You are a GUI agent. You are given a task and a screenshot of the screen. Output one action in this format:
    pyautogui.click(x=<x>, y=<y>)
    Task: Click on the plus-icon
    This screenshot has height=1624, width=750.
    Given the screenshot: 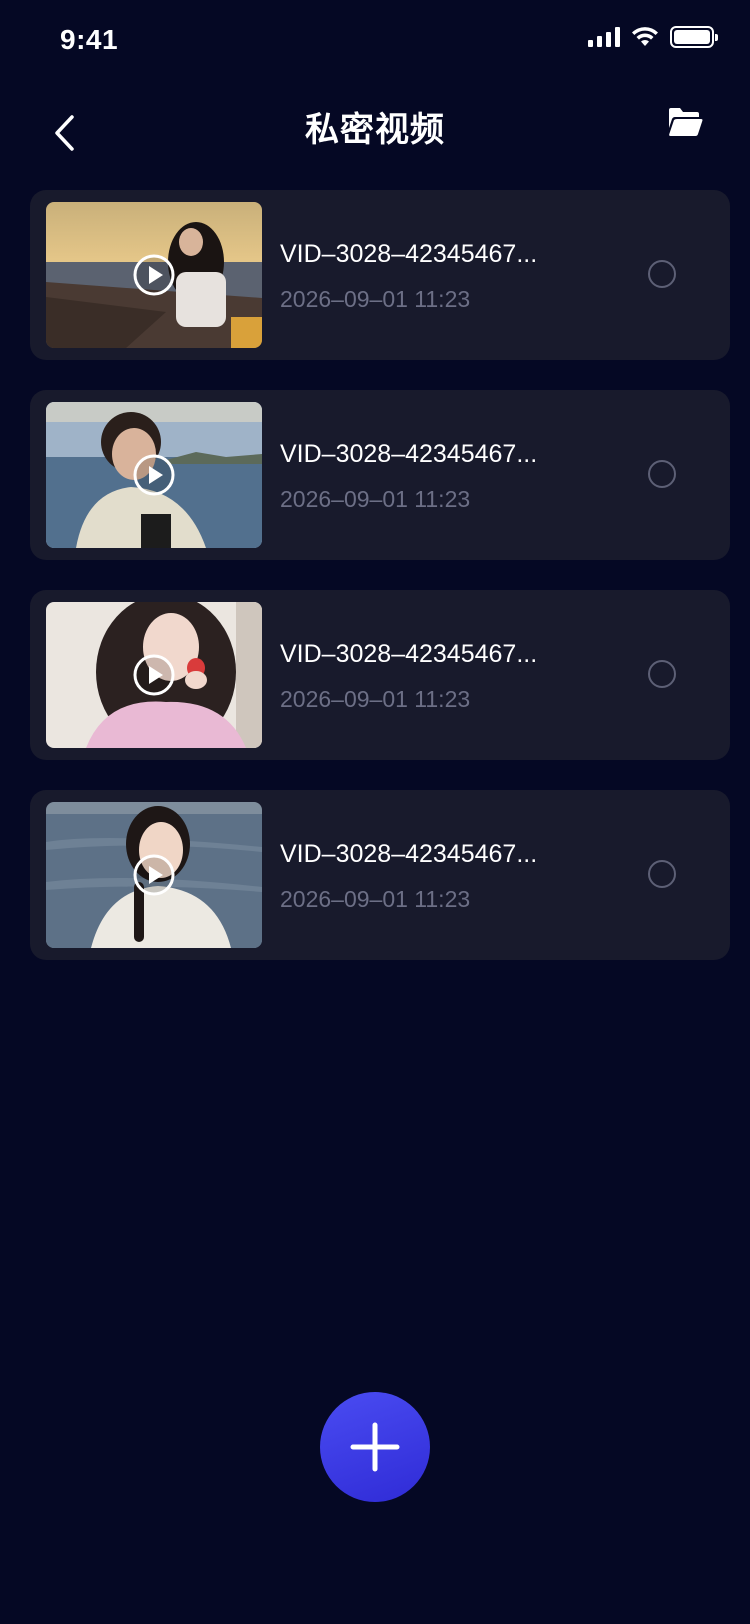 What is the action you would take?
    pyautogui.click(x=375, y=1447)
    